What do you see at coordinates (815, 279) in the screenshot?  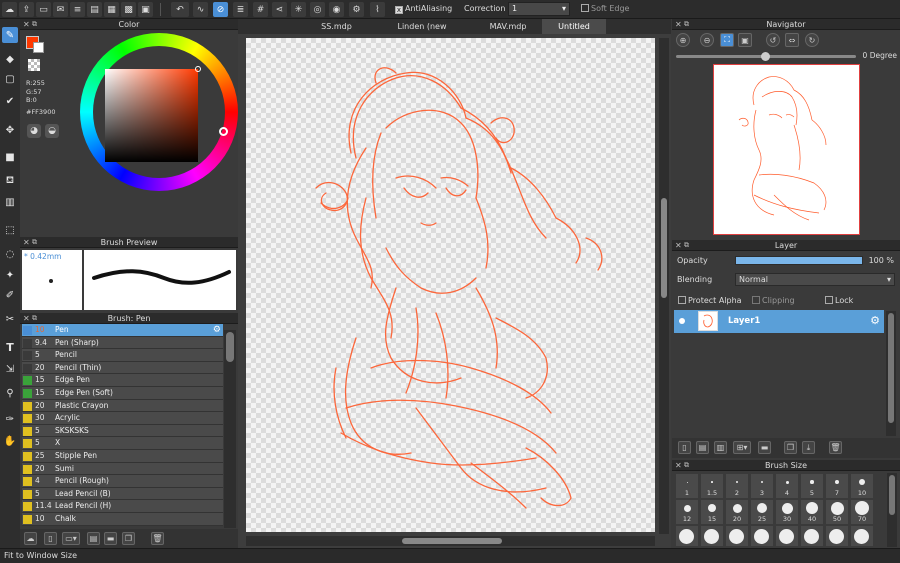 I see `blending-select: Normal ▾` at bounding box center [815, 279].